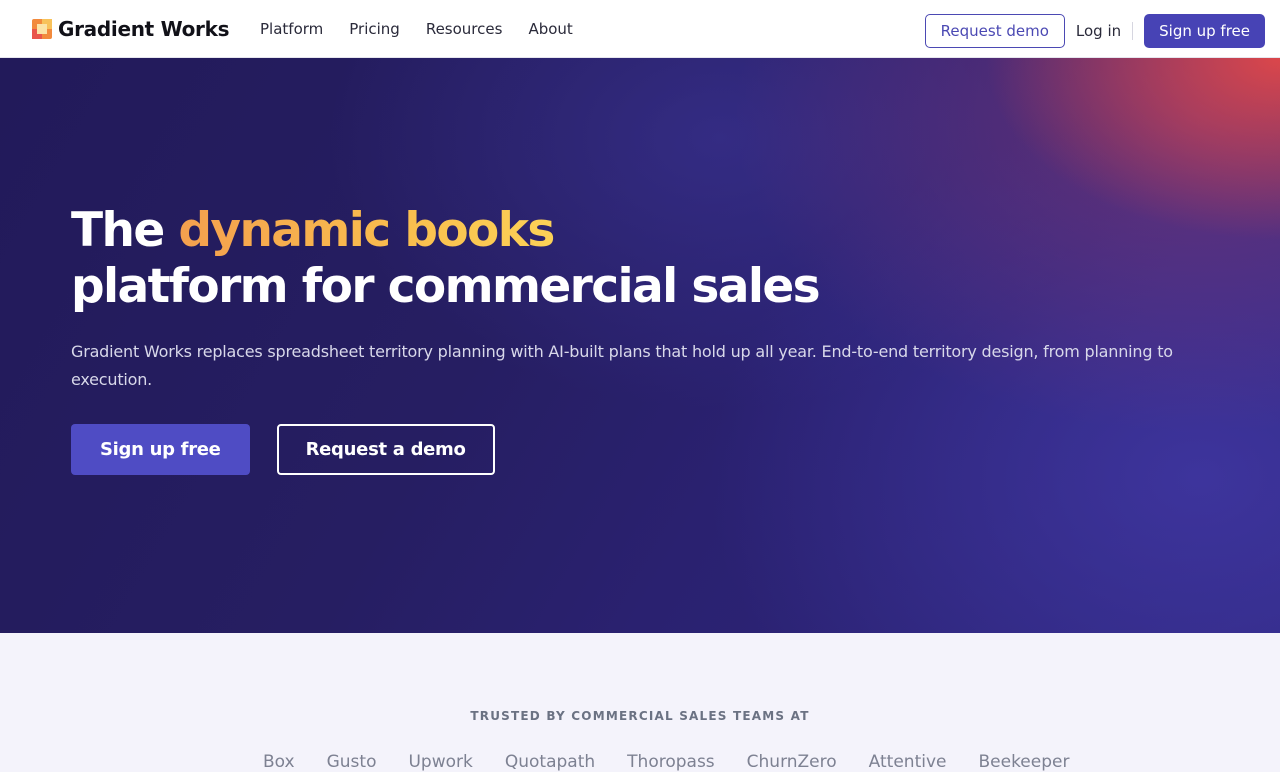 The width and height of the screenshot is (1280, 772). I want to click on customer-logo-thoropass: Thoropass, so click(671, 762).